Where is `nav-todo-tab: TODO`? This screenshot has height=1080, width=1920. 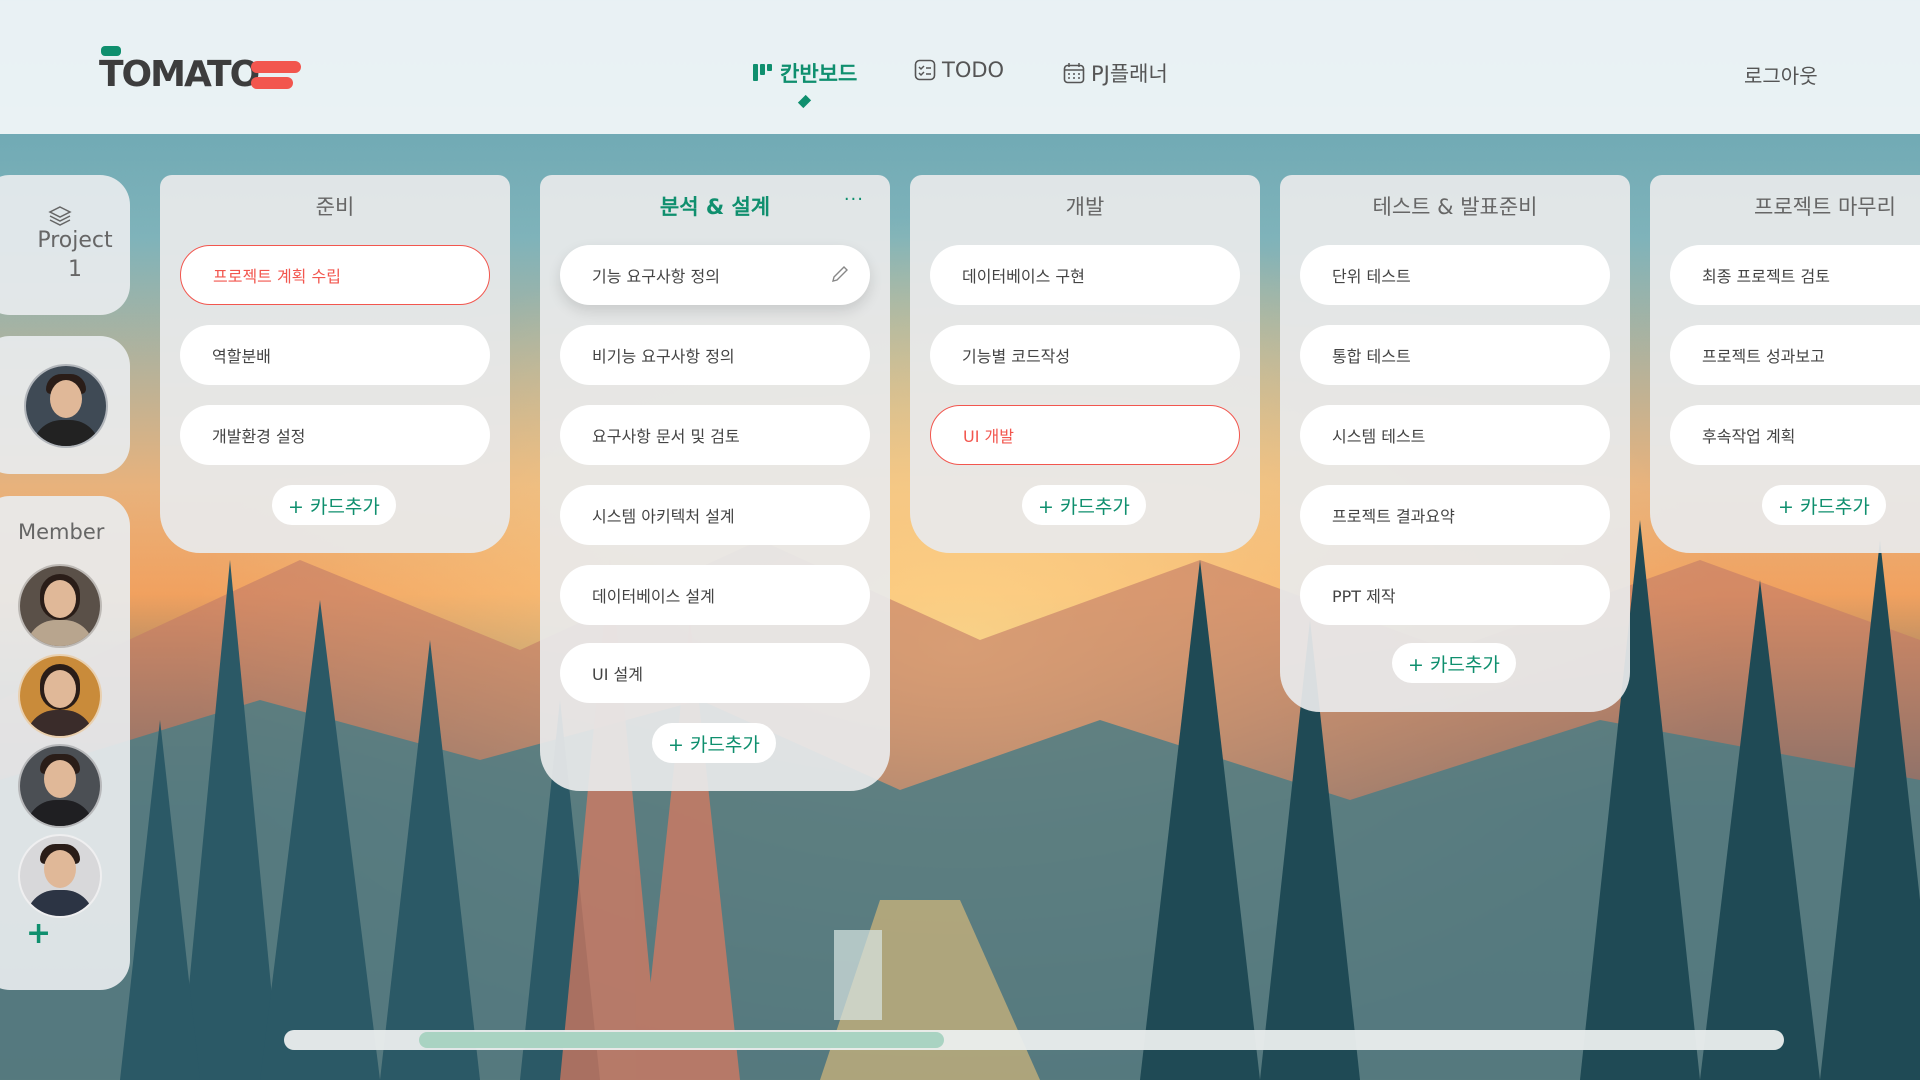 nav-todo-tab: TODO is located at coordinates (959, 70).